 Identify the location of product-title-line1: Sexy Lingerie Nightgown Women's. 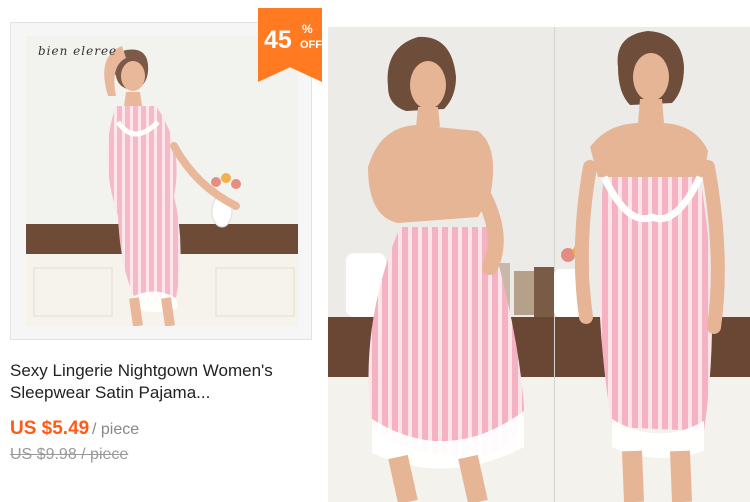
(141, 370).